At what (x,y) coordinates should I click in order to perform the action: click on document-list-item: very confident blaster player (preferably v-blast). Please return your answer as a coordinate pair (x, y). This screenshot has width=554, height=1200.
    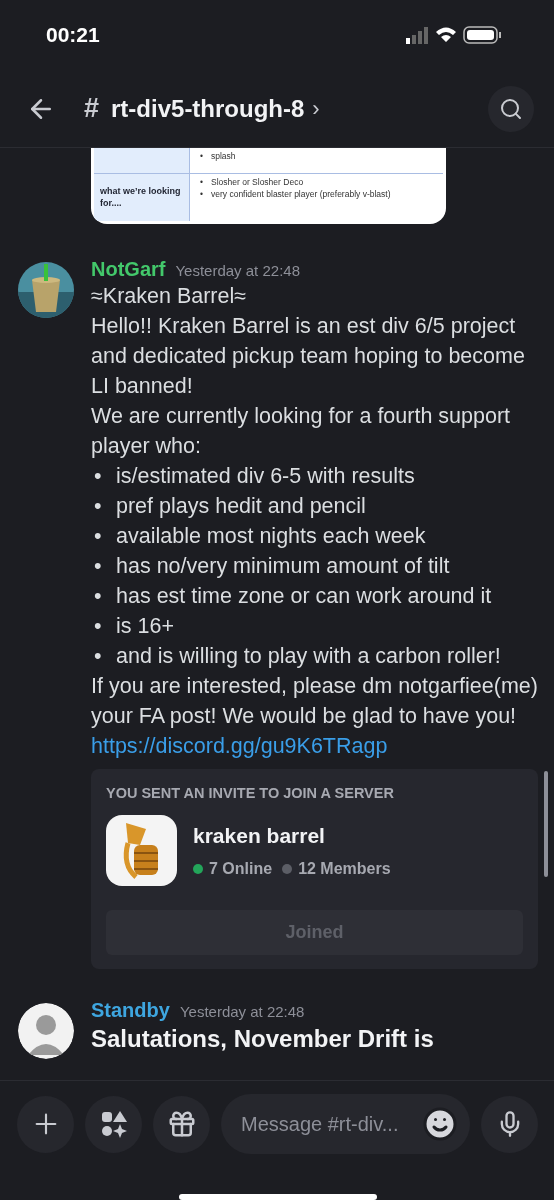
    Looking at the image, I should click on (301, 194).